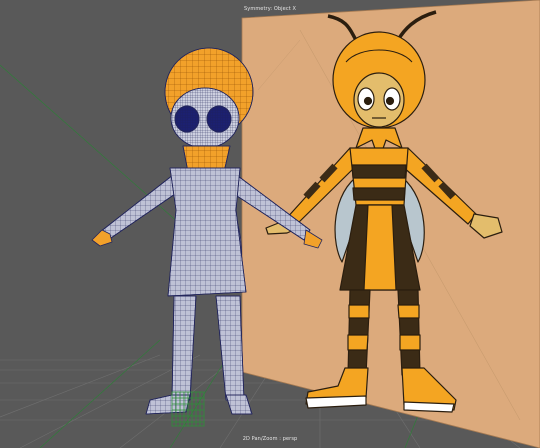 The height and width of the screenshot is (448, 540). I want to click on viewport-header-label: Symmetry: Object X, so click(270, 9).